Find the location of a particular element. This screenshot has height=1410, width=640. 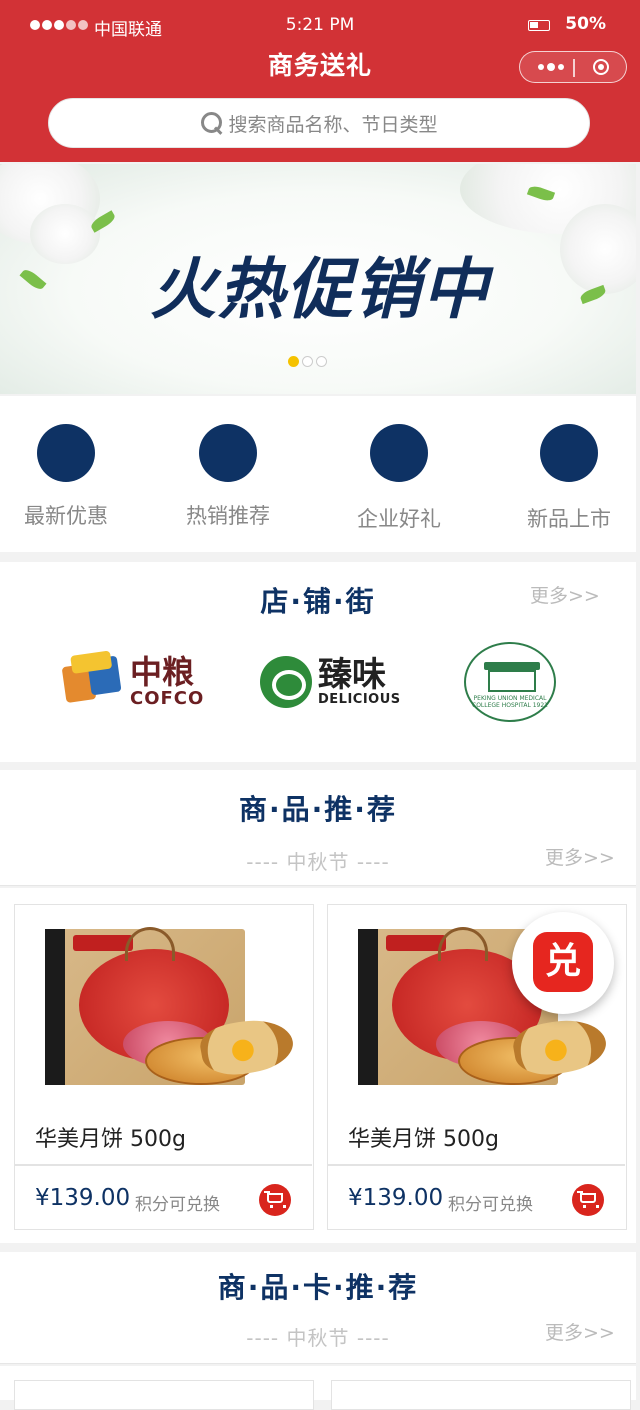

quick-nav-label: 企业好礼 is located at coordinates (399, 519).